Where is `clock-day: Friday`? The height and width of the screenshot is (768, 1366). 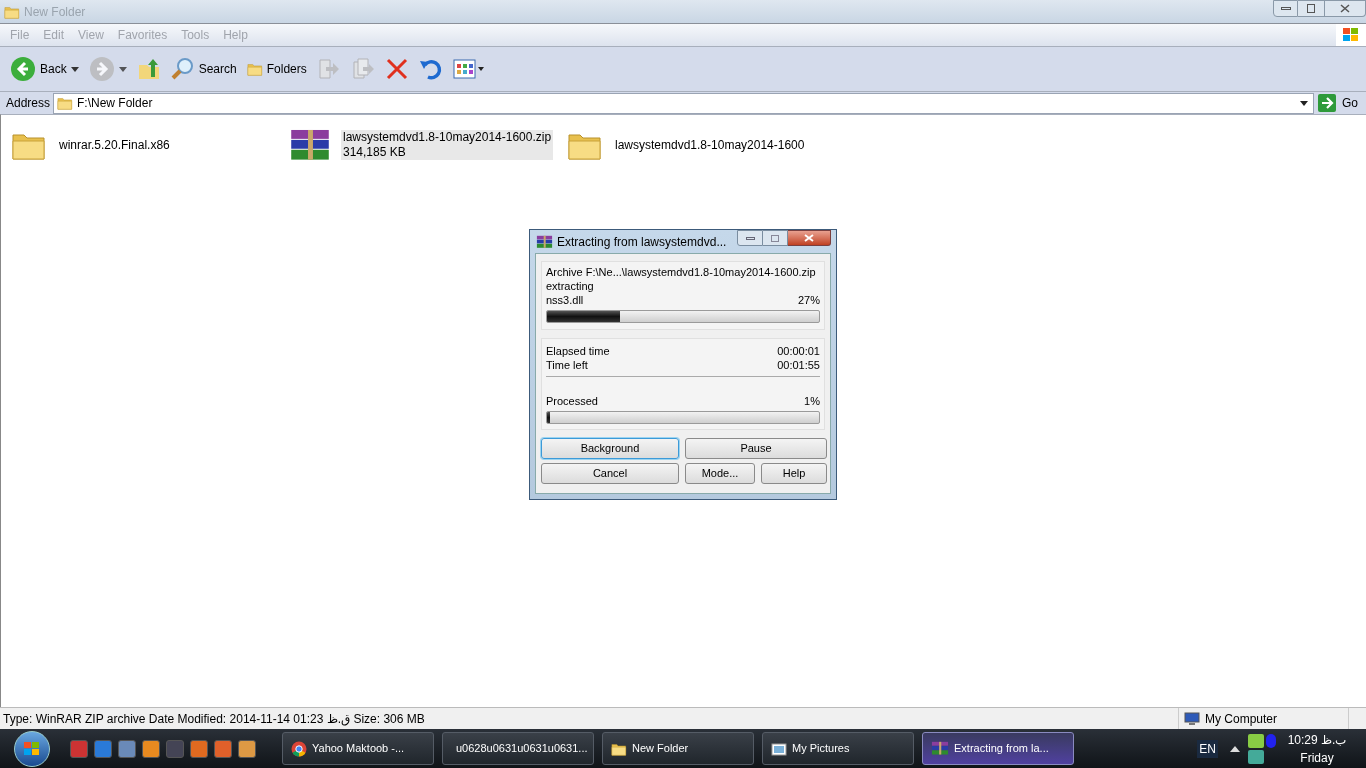 clock-day: Friday is located at coordinates (1317, 757).